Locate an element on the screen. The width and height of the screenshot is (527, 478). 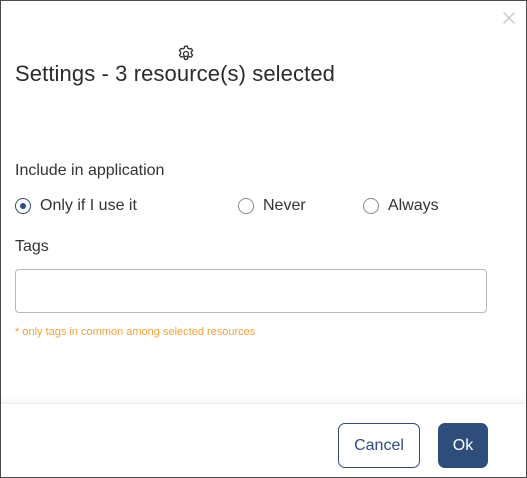
radio-only-if-i-use-it: Only if I use it is located at coordinates (76, 206).